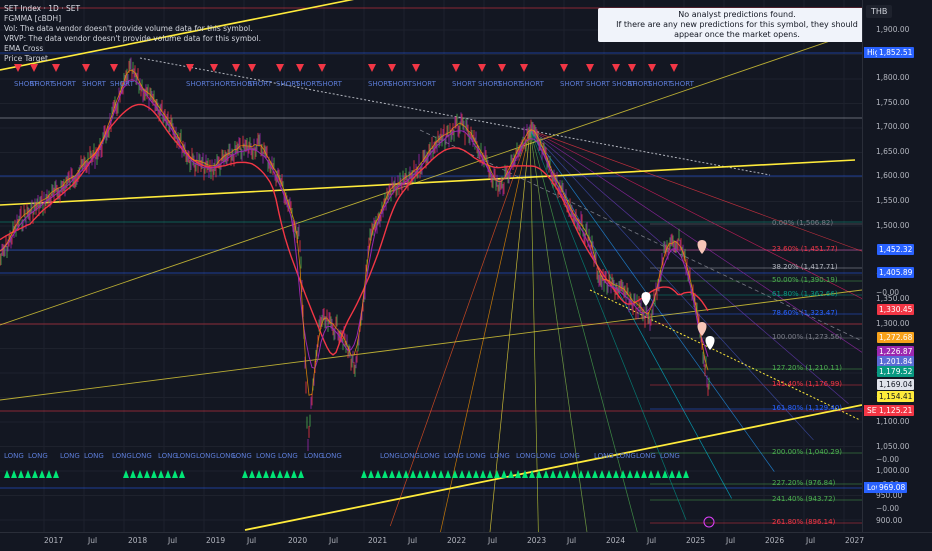  I want to click on price-tick: 1,650.00, so click(893, 151).